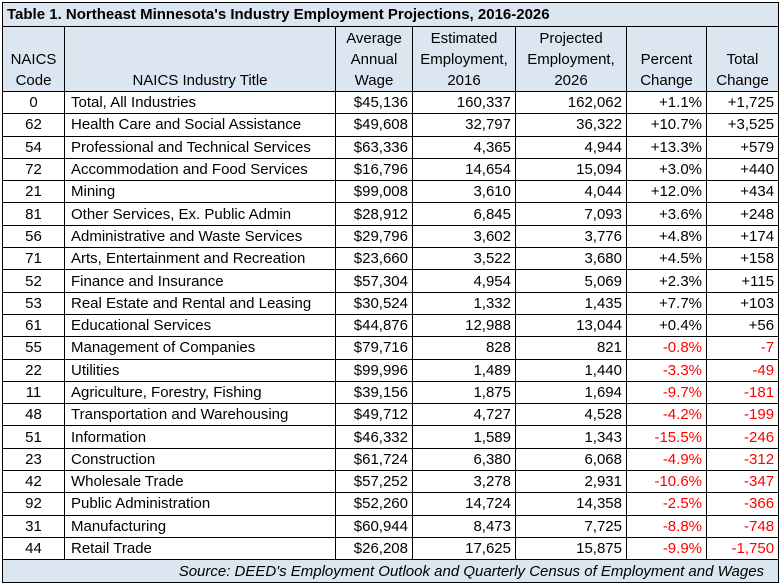 Image resolution: width=780 pixels, height=583 pixels. Describe the element at coordinates (374, 147) in the screenshot. I see `cell-average-wage: $63,336` at that location.